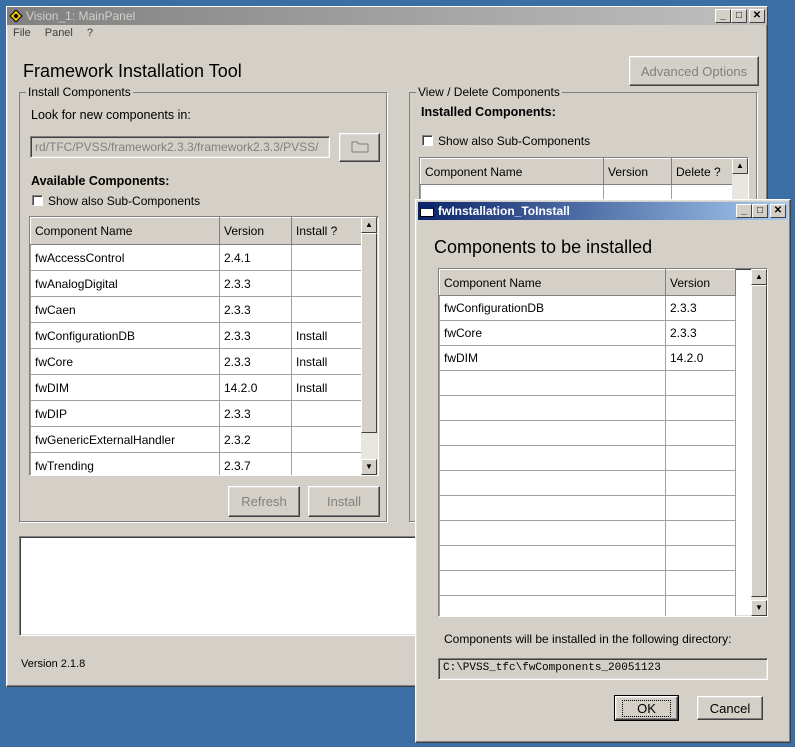 The height and width of the screenshot is (747, 795). I want to click on cell-name: fwGenericExternalHandler, so click(125, 439).